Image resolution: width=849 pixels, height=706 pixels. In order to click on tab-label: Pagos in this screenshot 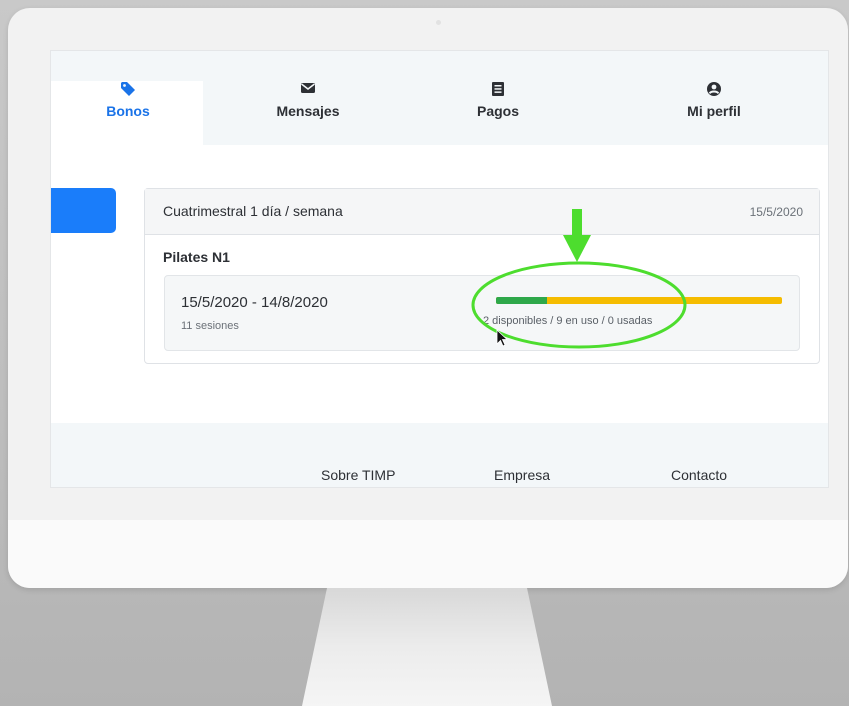, I will do `click(497, 111)`.